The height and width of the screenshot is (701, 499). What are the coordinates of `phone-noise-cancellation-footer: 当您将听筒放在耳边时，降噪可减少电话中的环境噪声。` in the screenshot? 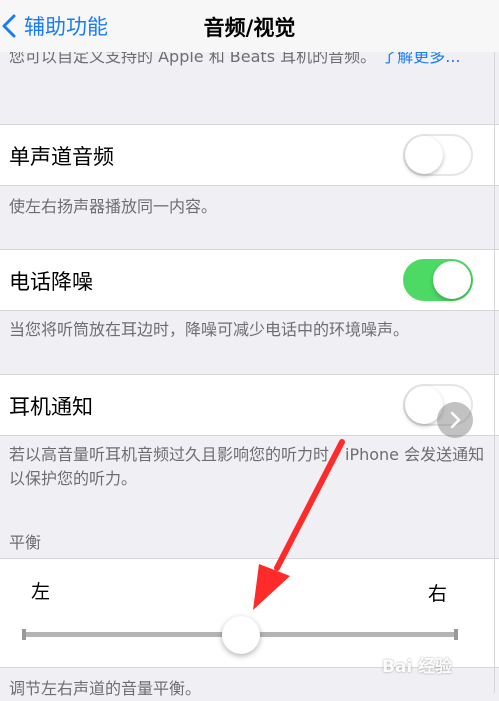 It's located at (209, 329).